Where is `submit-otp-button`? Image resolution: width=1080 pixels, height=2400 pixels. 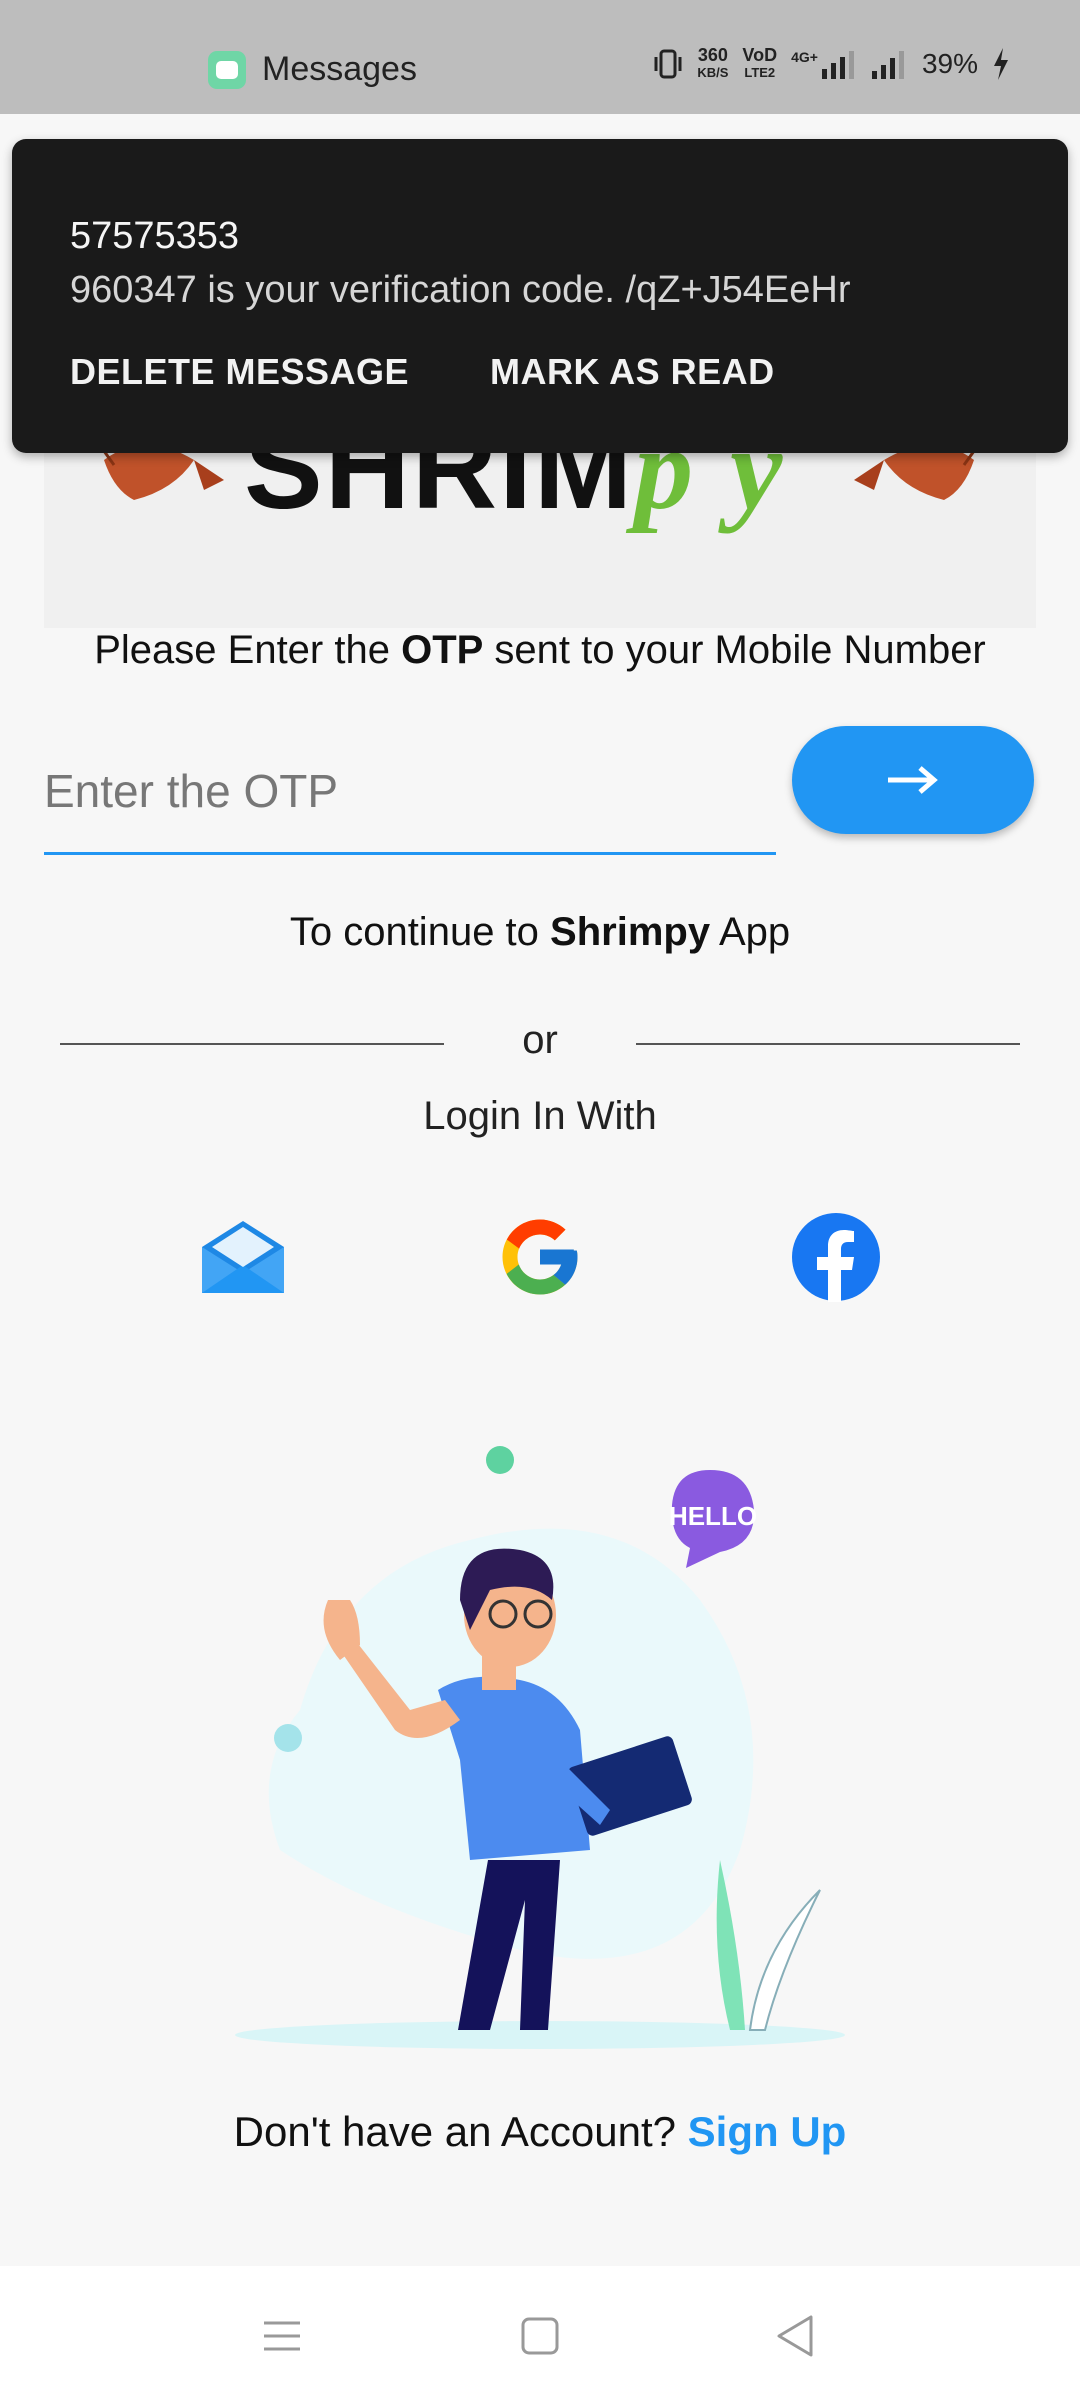
submit-otp-button is located at coordinates (913, 780).